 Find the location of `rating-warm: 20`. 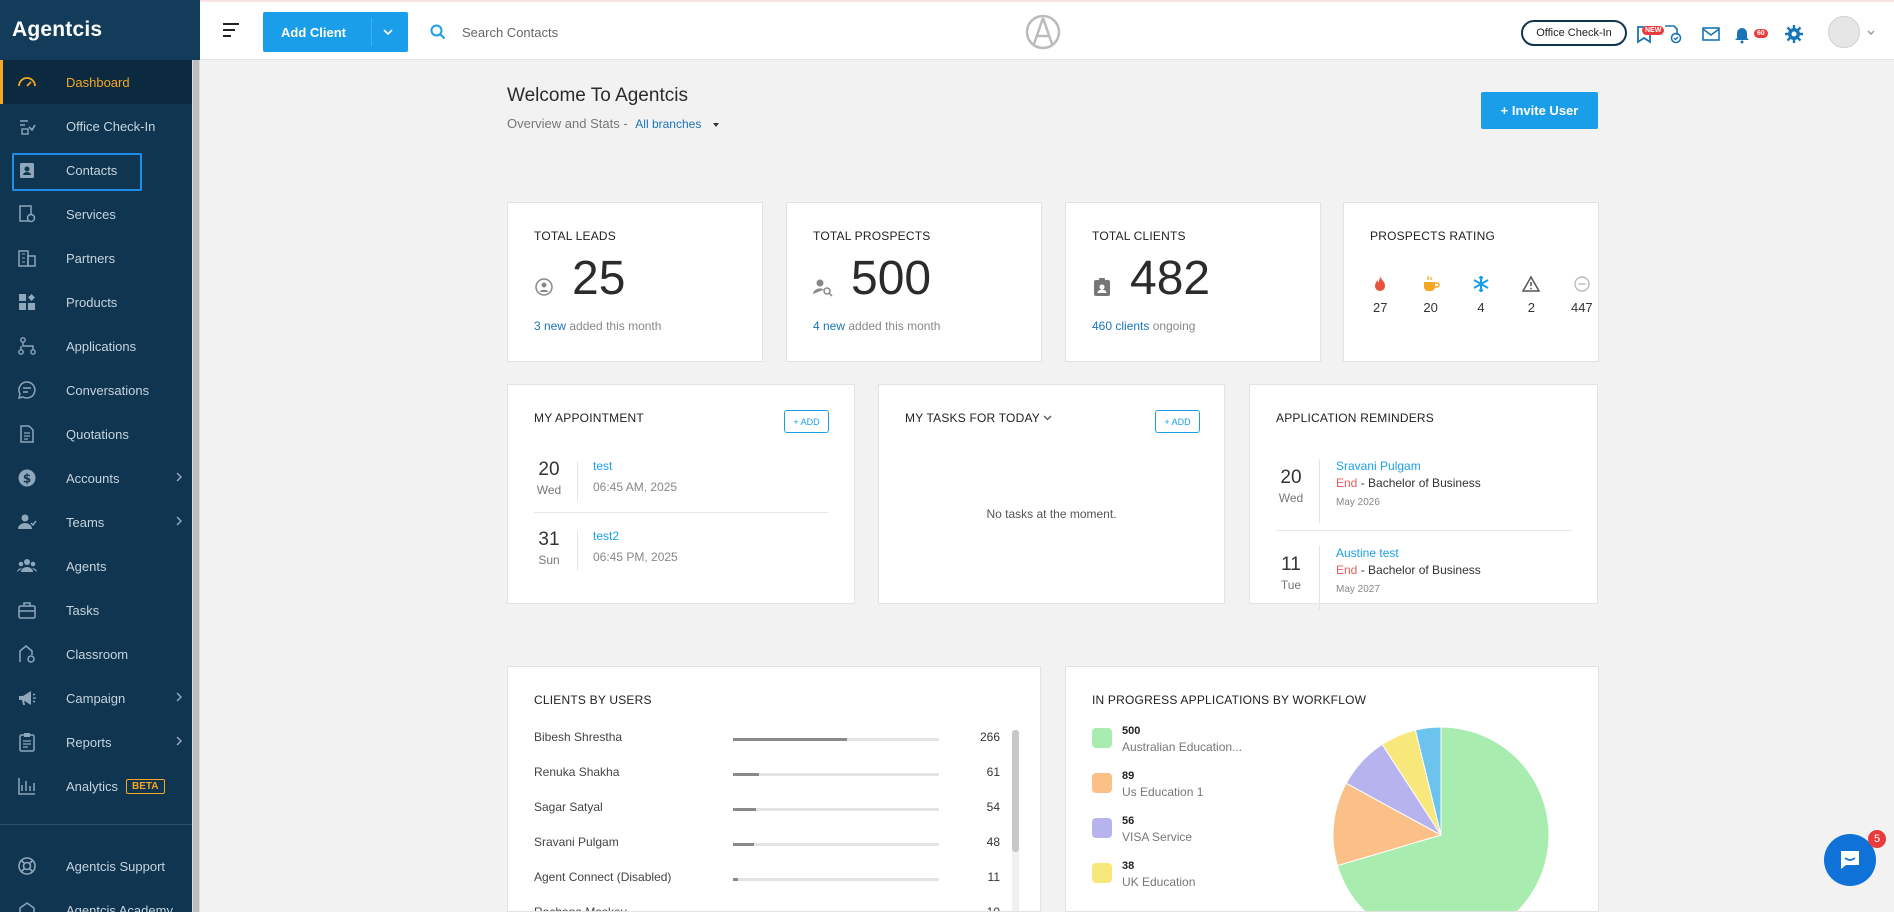

rating-warm: 20 is located at coordinates (1430, 296).